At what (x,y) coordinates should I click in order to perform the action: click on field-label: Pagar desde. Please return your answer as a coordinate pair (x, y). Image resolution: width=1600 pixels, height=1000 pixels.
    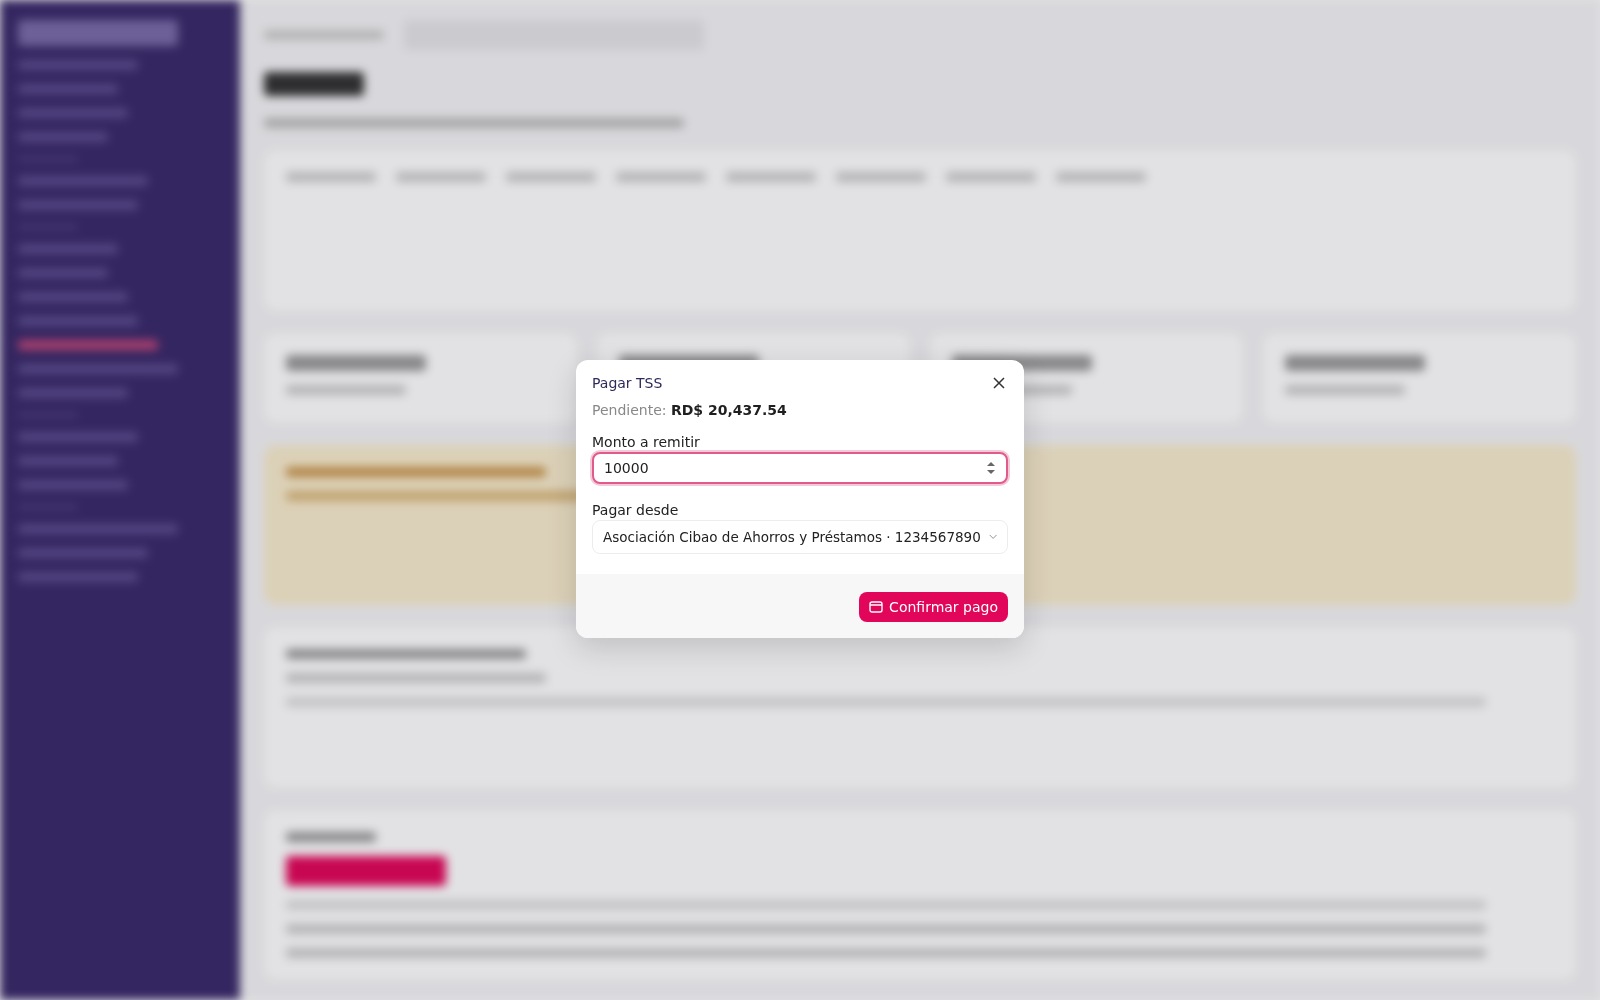
    Looking at the image, I should click on (636, 510).